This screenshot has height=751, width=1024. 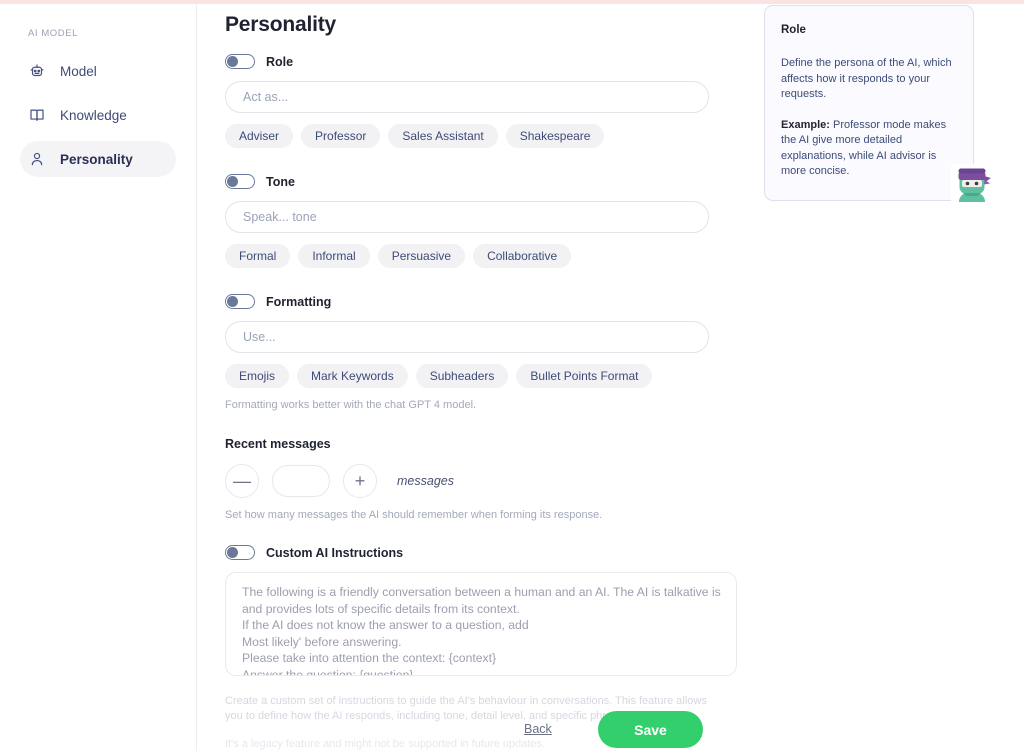 I want to click on role-toggle-label: Role, so click(x=280, y=61).